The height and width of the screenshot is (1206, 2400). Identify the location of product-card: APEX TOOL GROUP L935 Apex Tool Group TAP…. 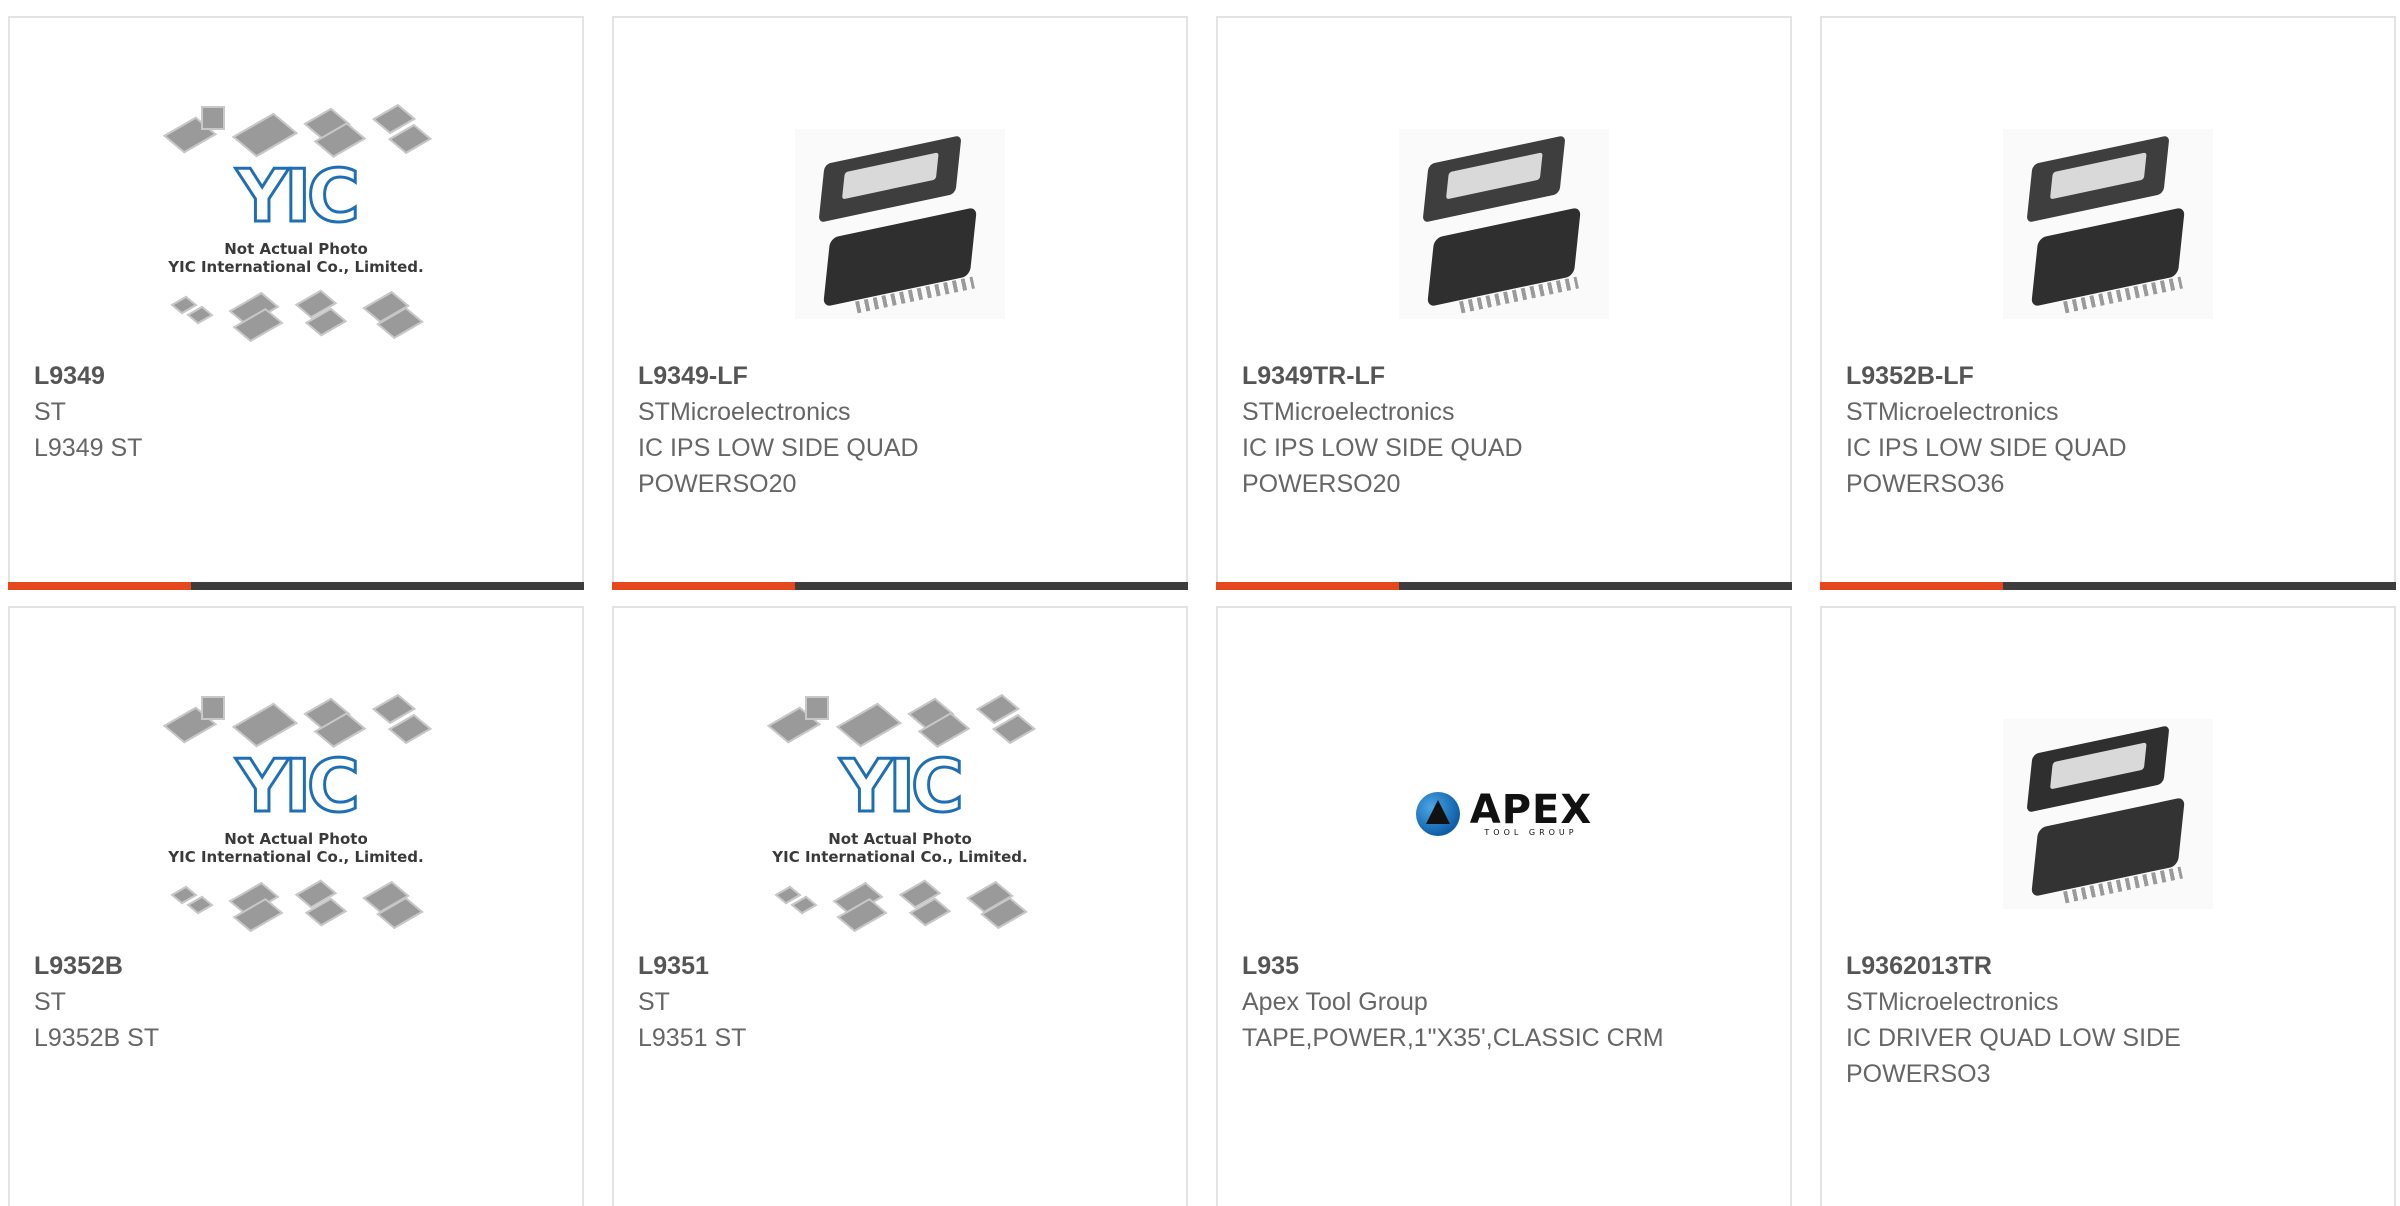
(1504, 906).